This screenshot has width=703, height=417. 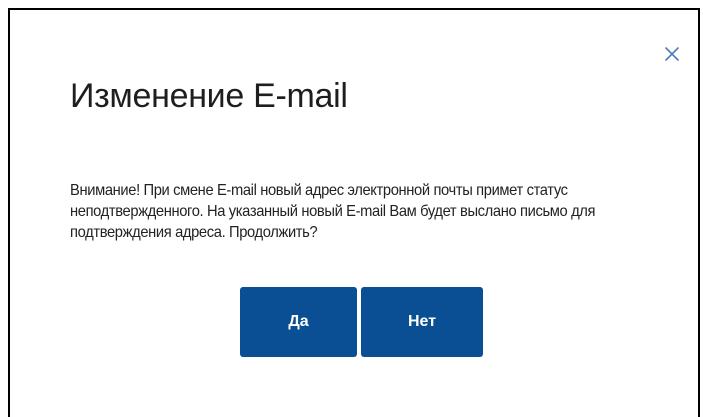 What do you see at coordinates (298, 322) in the screenshot?
I see `yes-button: Да` at bounding box center [298, 322].